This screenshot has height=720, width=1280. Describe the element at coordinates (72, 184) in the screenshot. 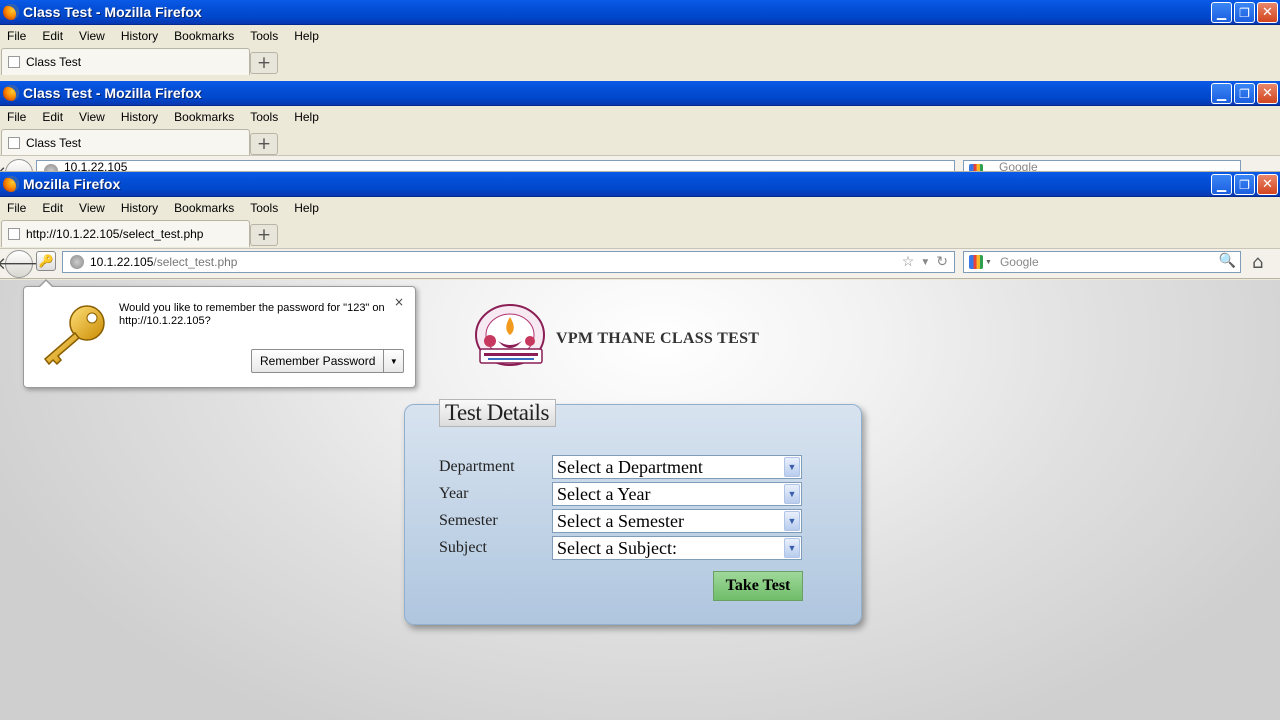

I see `window-title: Mozilla Firefox` at that location.